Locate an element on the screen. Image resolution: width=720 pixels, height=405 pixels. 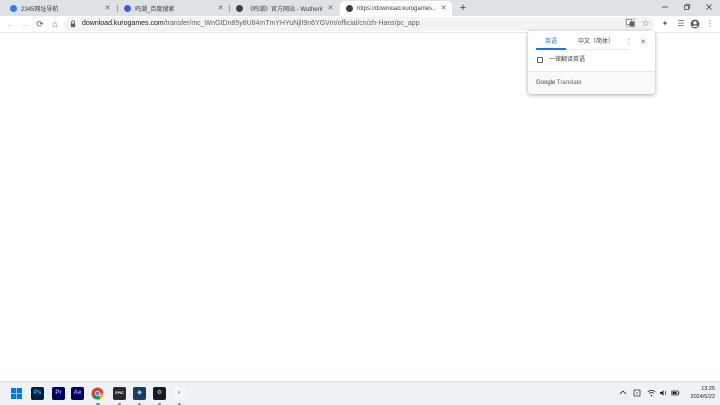
url-host: download.kurogames.com is located at coordinates (123, 23).